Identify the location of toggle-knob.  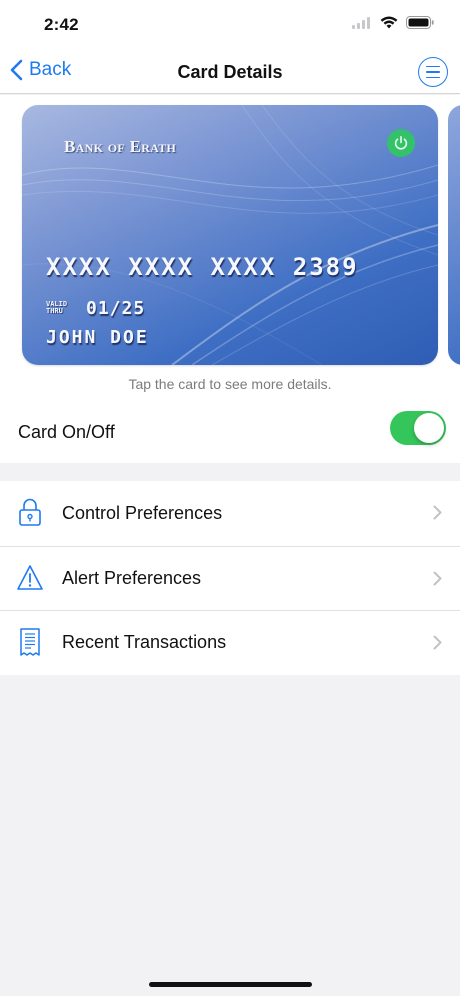
(429, 428).